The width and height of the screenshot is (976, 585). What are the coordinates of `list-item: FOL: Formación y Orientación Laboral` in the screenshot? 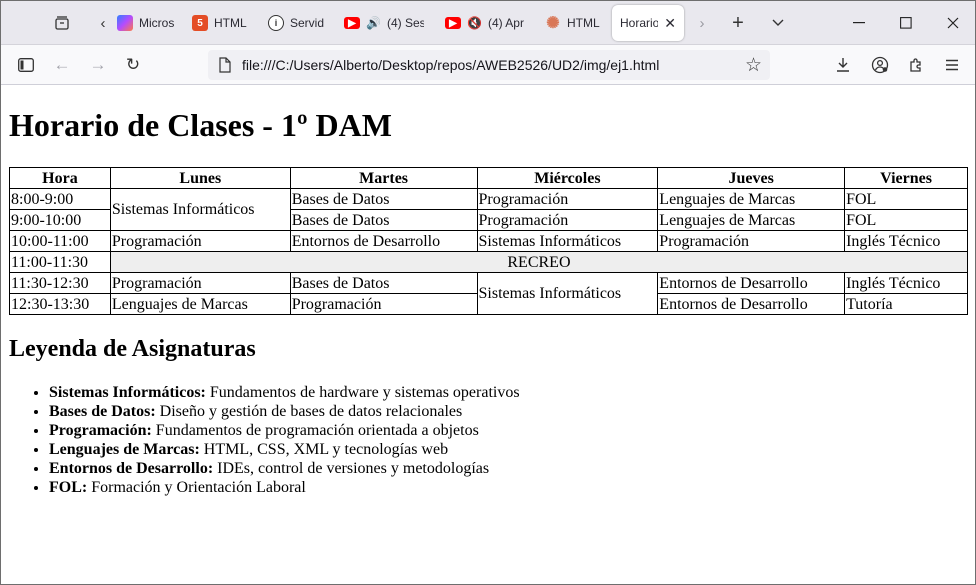 It's located at (284, 487).